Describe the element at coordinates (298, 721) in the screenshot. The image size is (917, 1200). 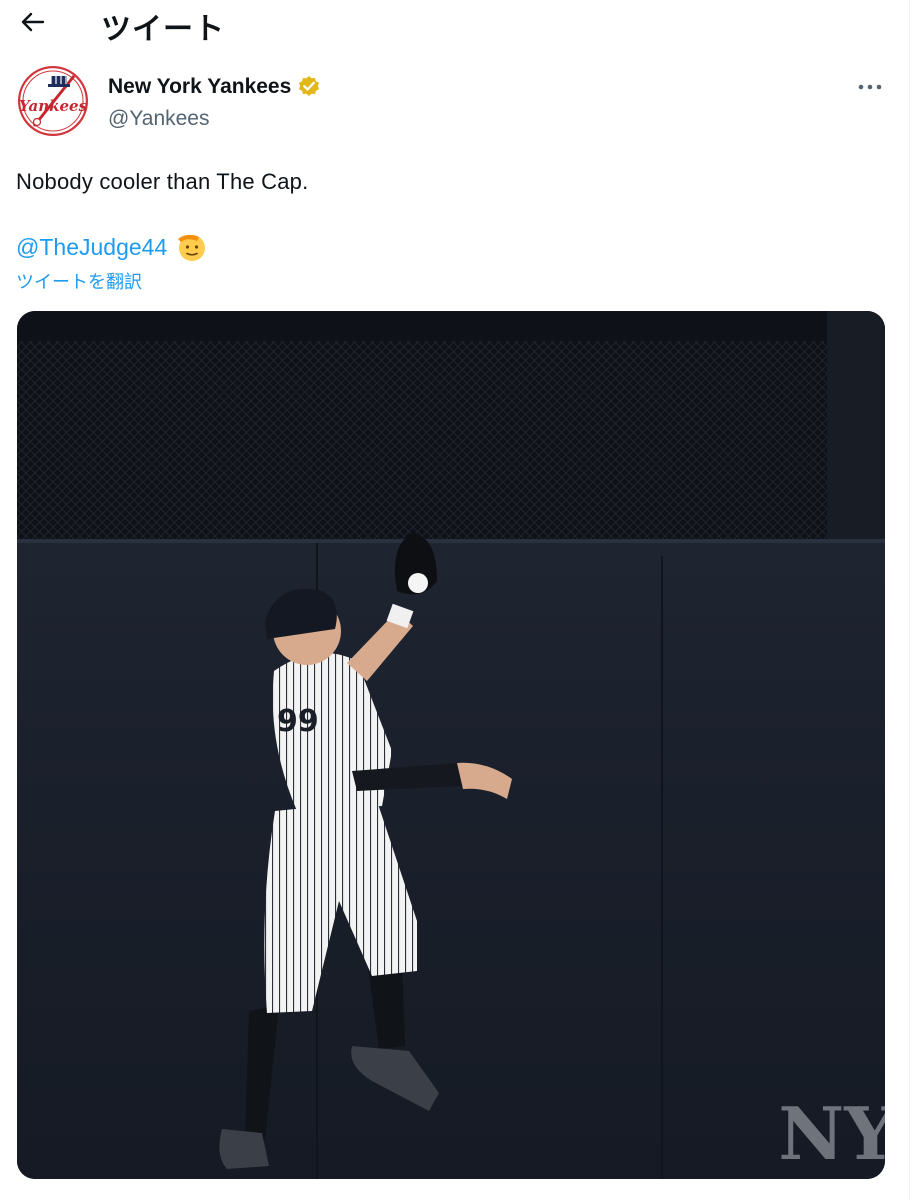
I see `svg-text: 99` at that location.